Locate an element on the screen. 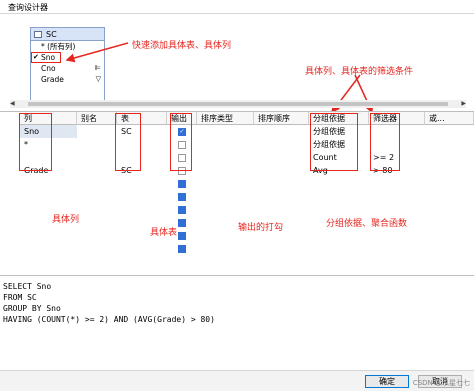 Image resolution: width=474 pixels, height=391 pixels. annotation-group-agg: 分组依据、聚合函数 is located at coordinates (367, 224).